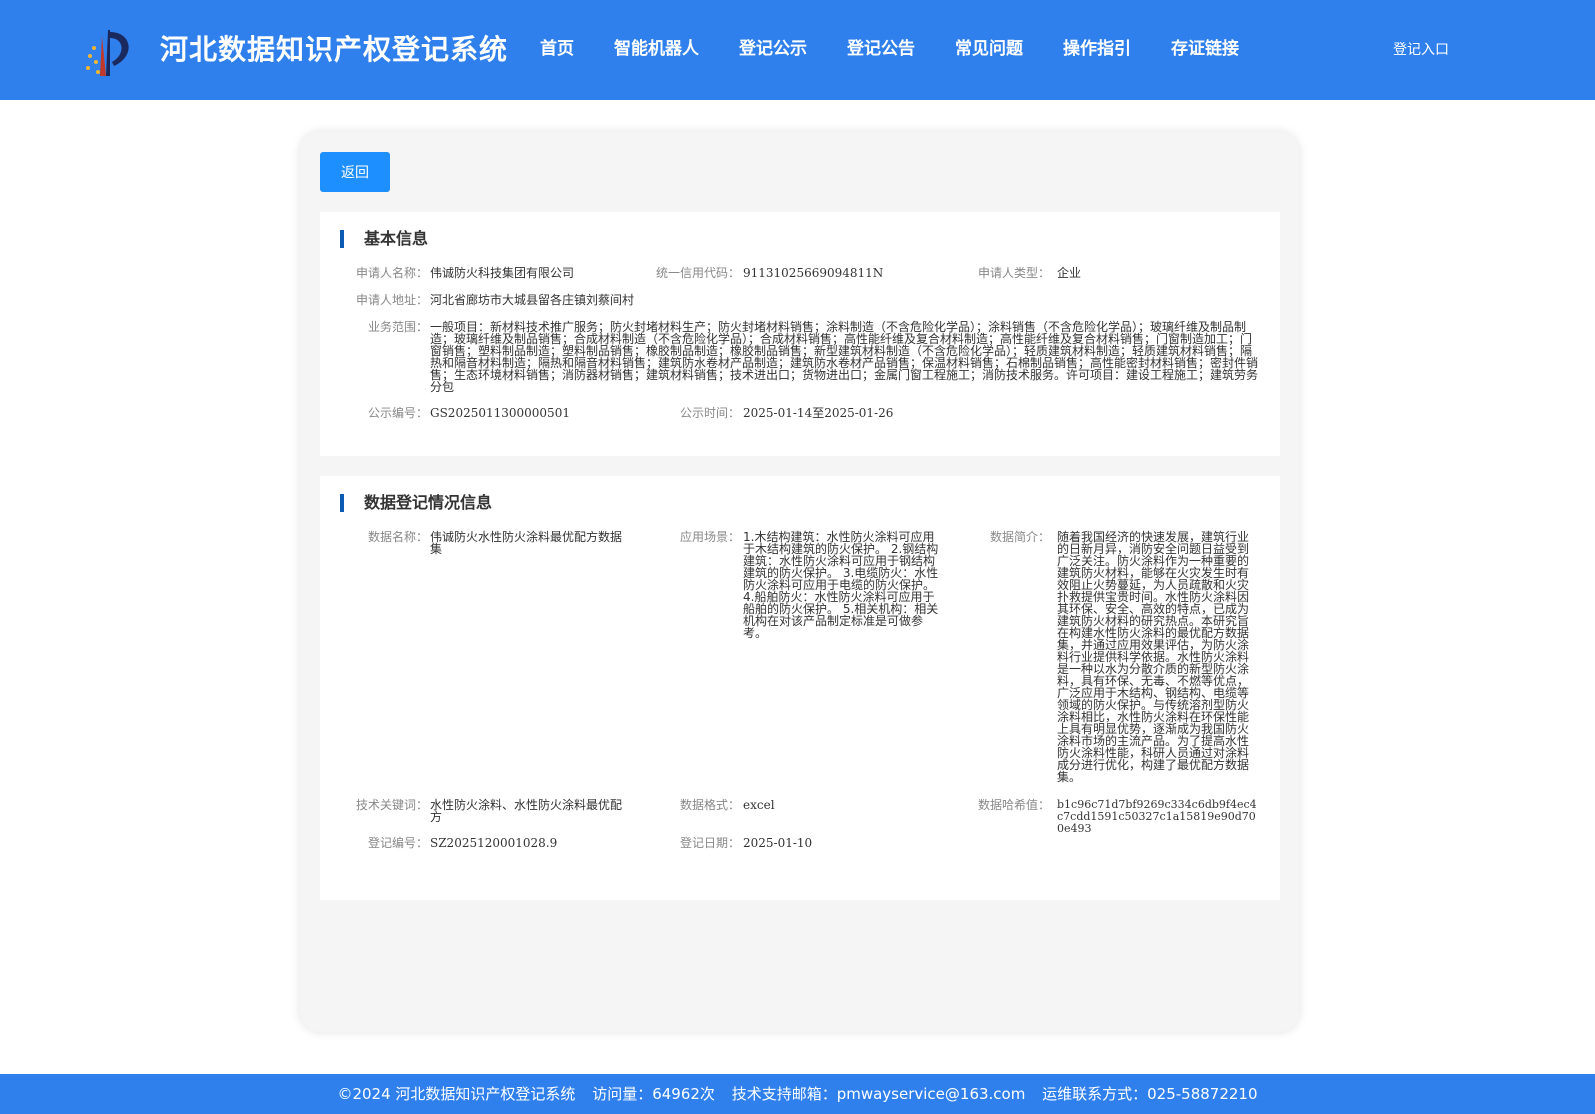 This screenshot has width=1595, height=1114. I want to click on nav-robot: 智能机器人, so click(656, 46).